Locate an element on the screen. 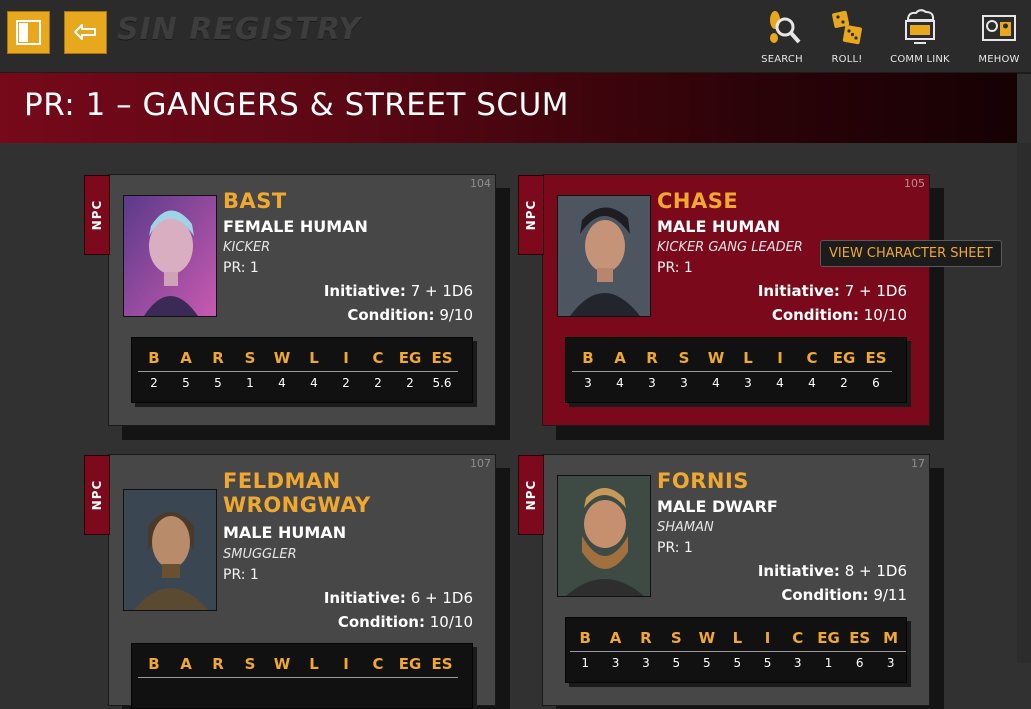  nav-comm-link-label: COMM LINK is located at coordinates (920, 59).